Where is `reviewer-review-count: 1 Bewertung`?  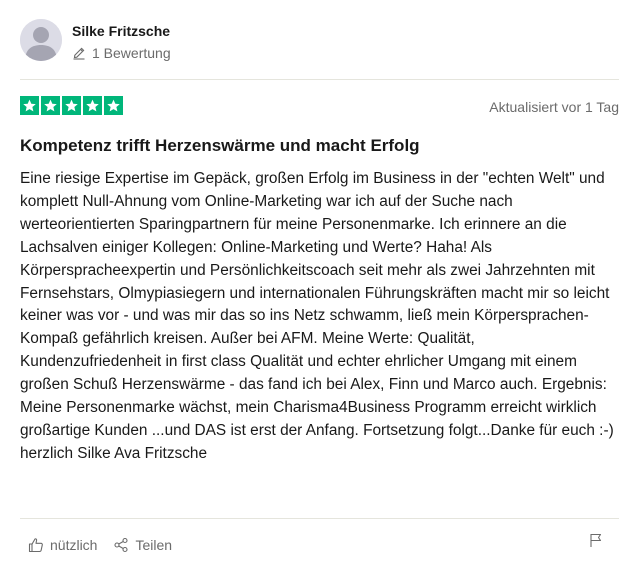 reviewer-review-count: 1 Bewertung is located at coordinates (121, 53).